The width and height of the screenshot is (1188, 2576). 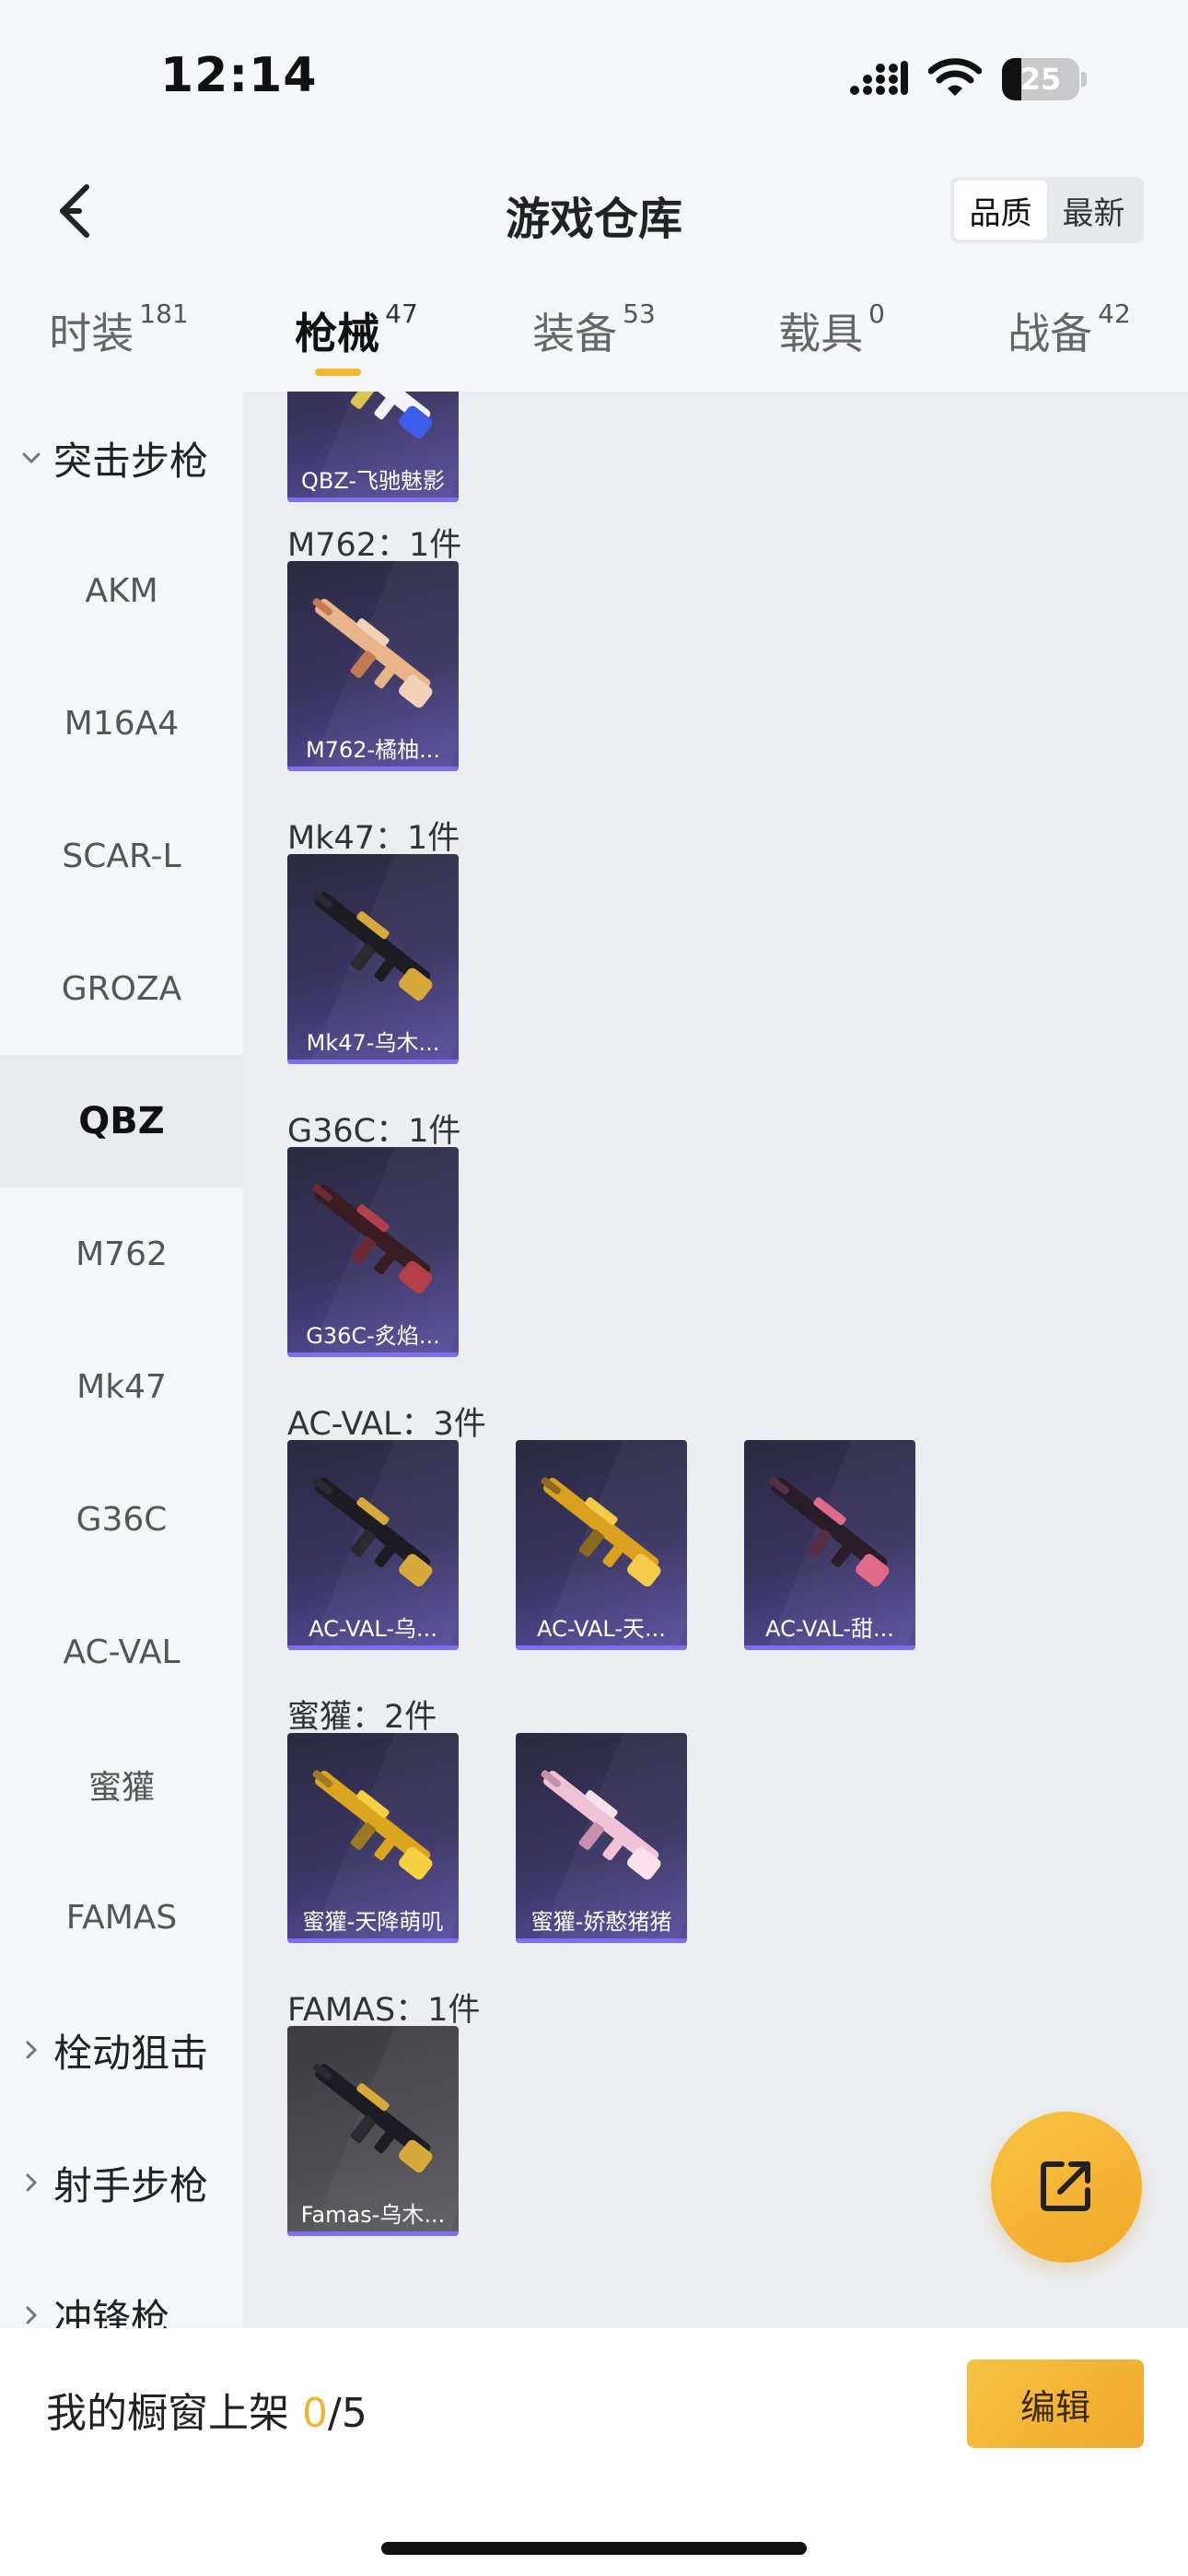 I want to click on showcase-total: /5, so click(x=347, y=2413).